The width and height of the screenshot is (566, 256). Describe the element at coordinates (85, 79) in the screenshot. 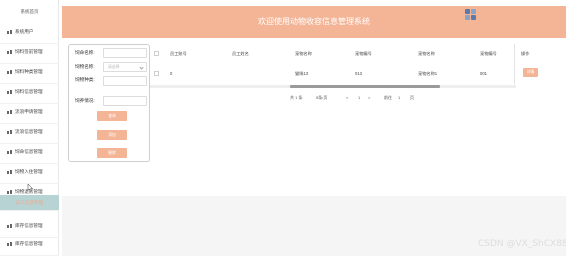

I see `field-label: 饲物种类:` at that location.